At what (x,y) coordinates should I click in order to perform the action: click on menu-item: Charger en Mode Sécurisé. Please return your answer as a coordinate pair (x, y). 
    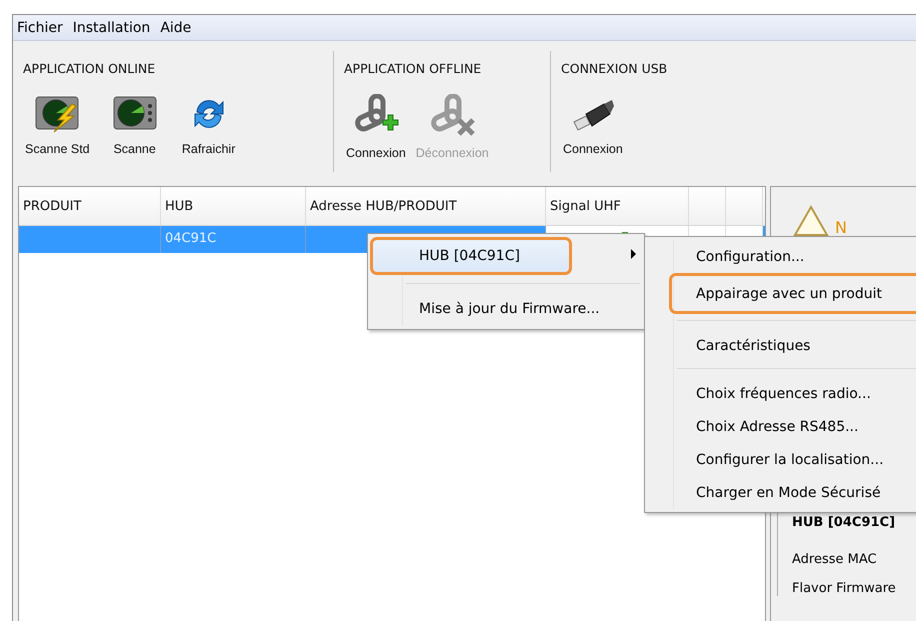
    Looking at the image, I should click on (781, 492).